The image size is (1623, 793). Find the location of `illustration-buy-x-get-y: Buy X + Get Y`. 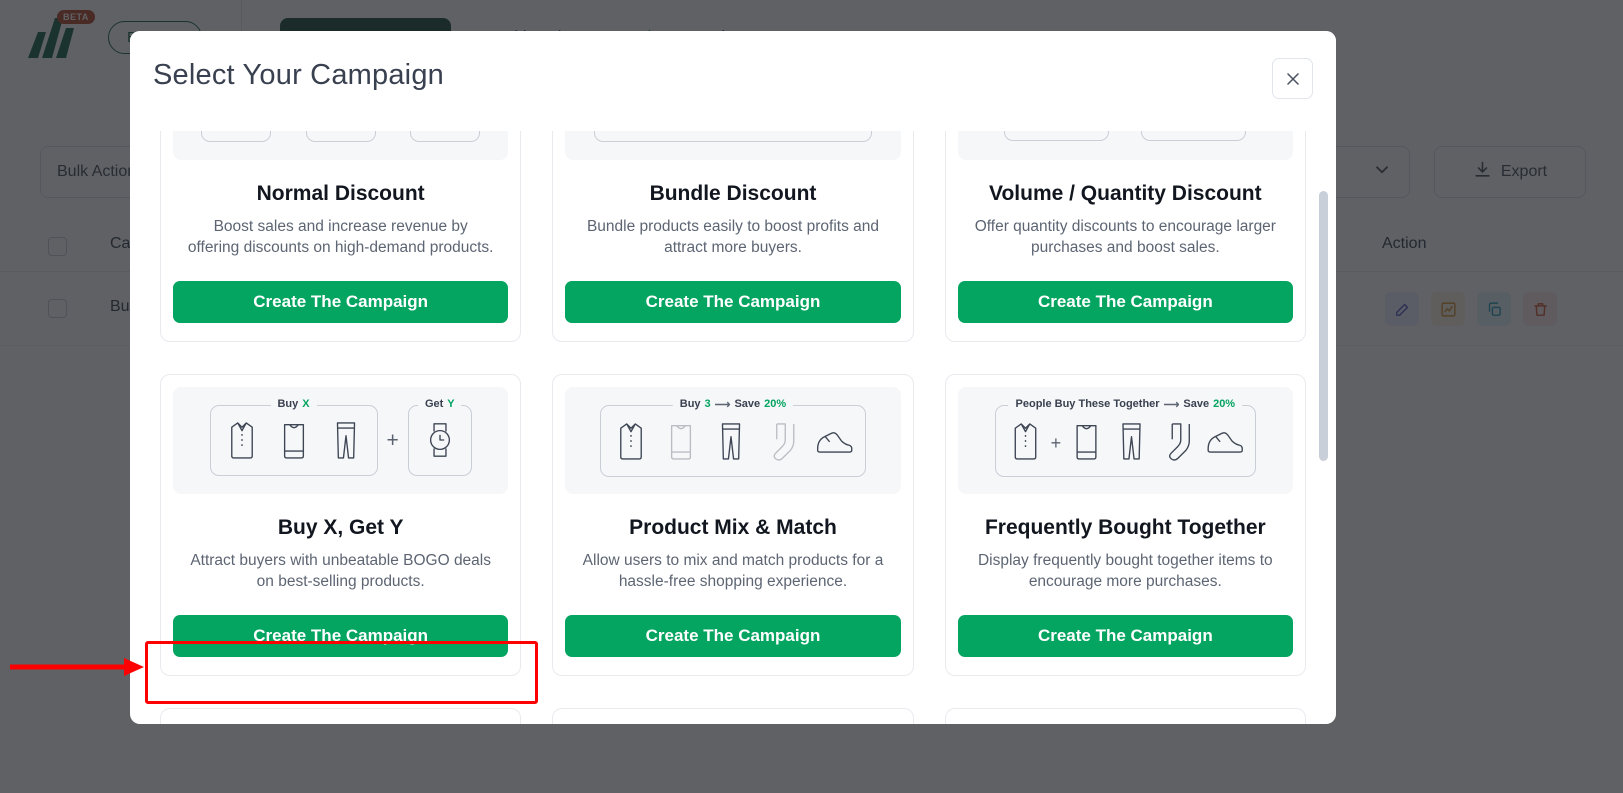

illustration-buy-x-get-y: Buy X + Get Y is located at coordinates (341, 440).